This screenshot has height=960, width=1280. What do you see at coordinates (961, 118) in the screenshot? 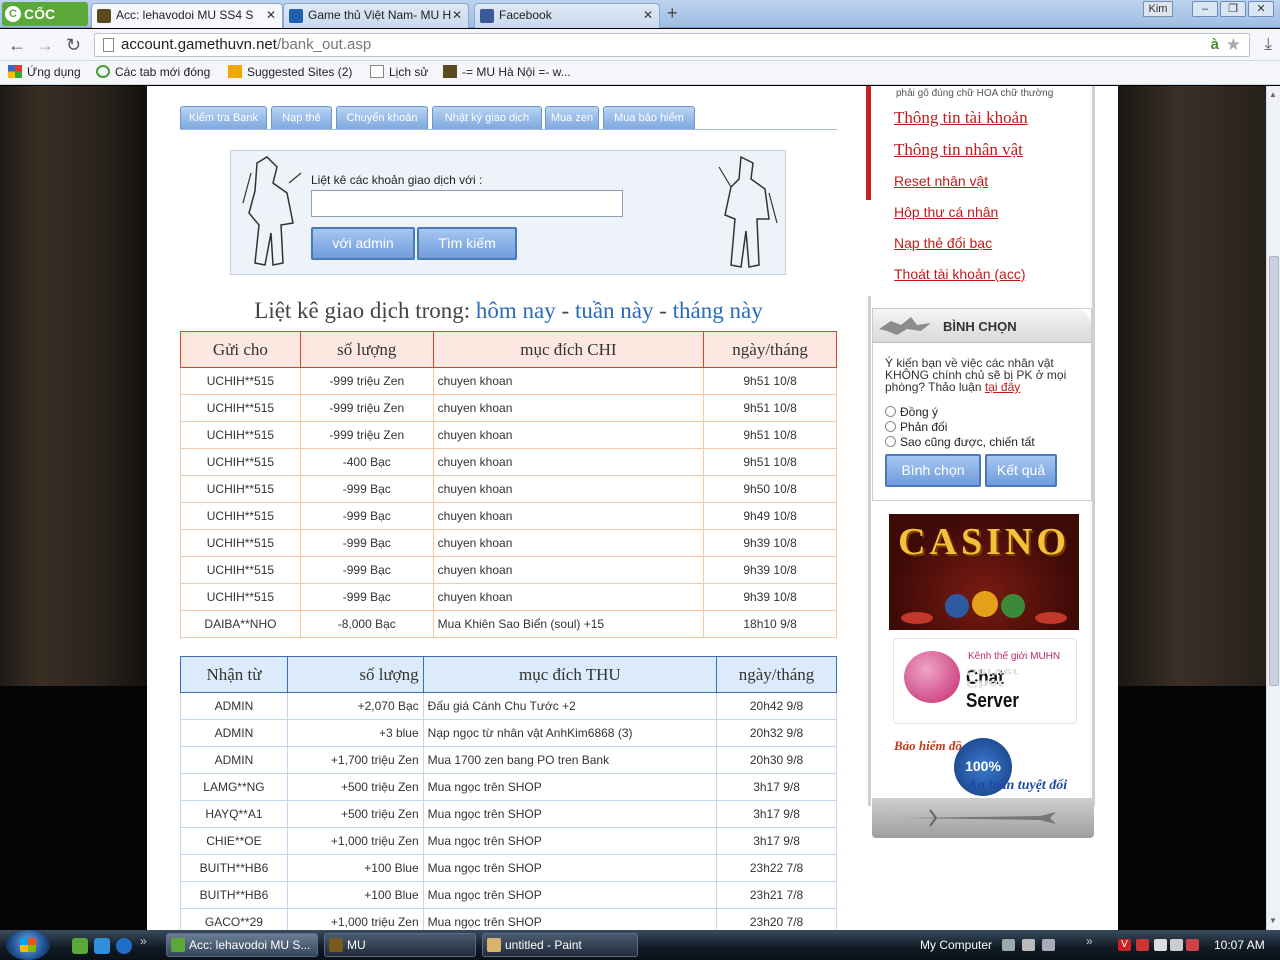
I see `sidebar-item-account-info: Thông tin tài khoản` at bounding box center [961, 118].